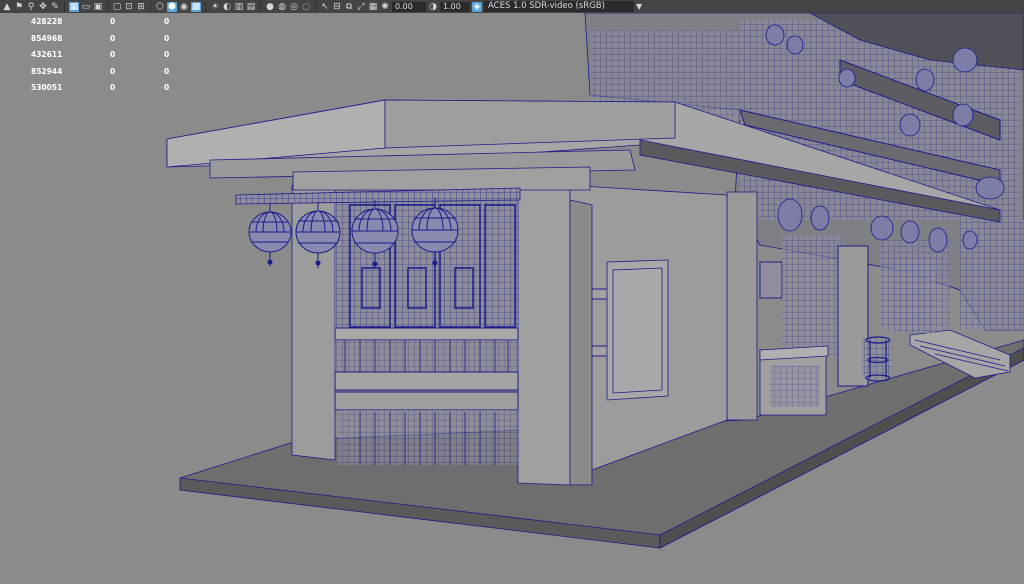  I want to click on lantern, so click(270, 235).